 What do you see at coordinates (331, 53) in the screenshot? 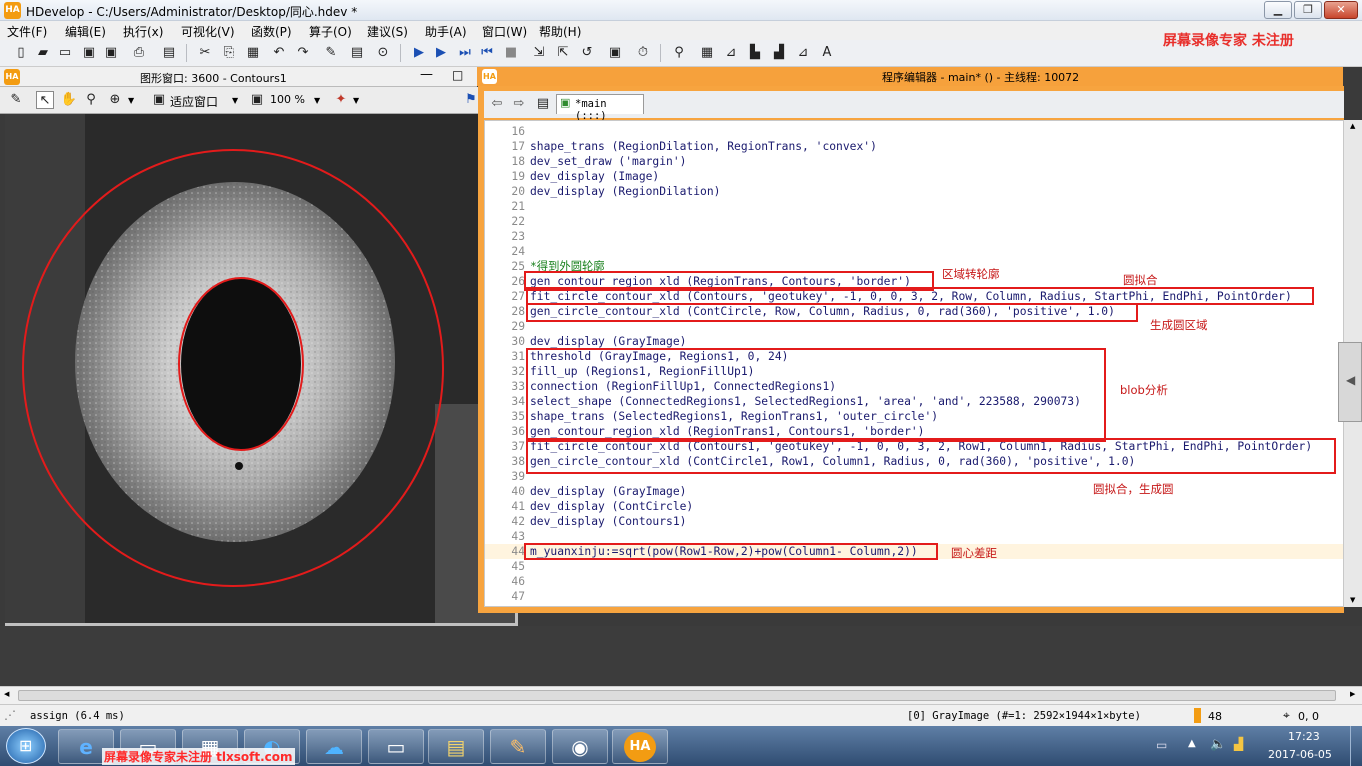
I see `edit-program-icon: ✎` at bounding box center [331, 53].